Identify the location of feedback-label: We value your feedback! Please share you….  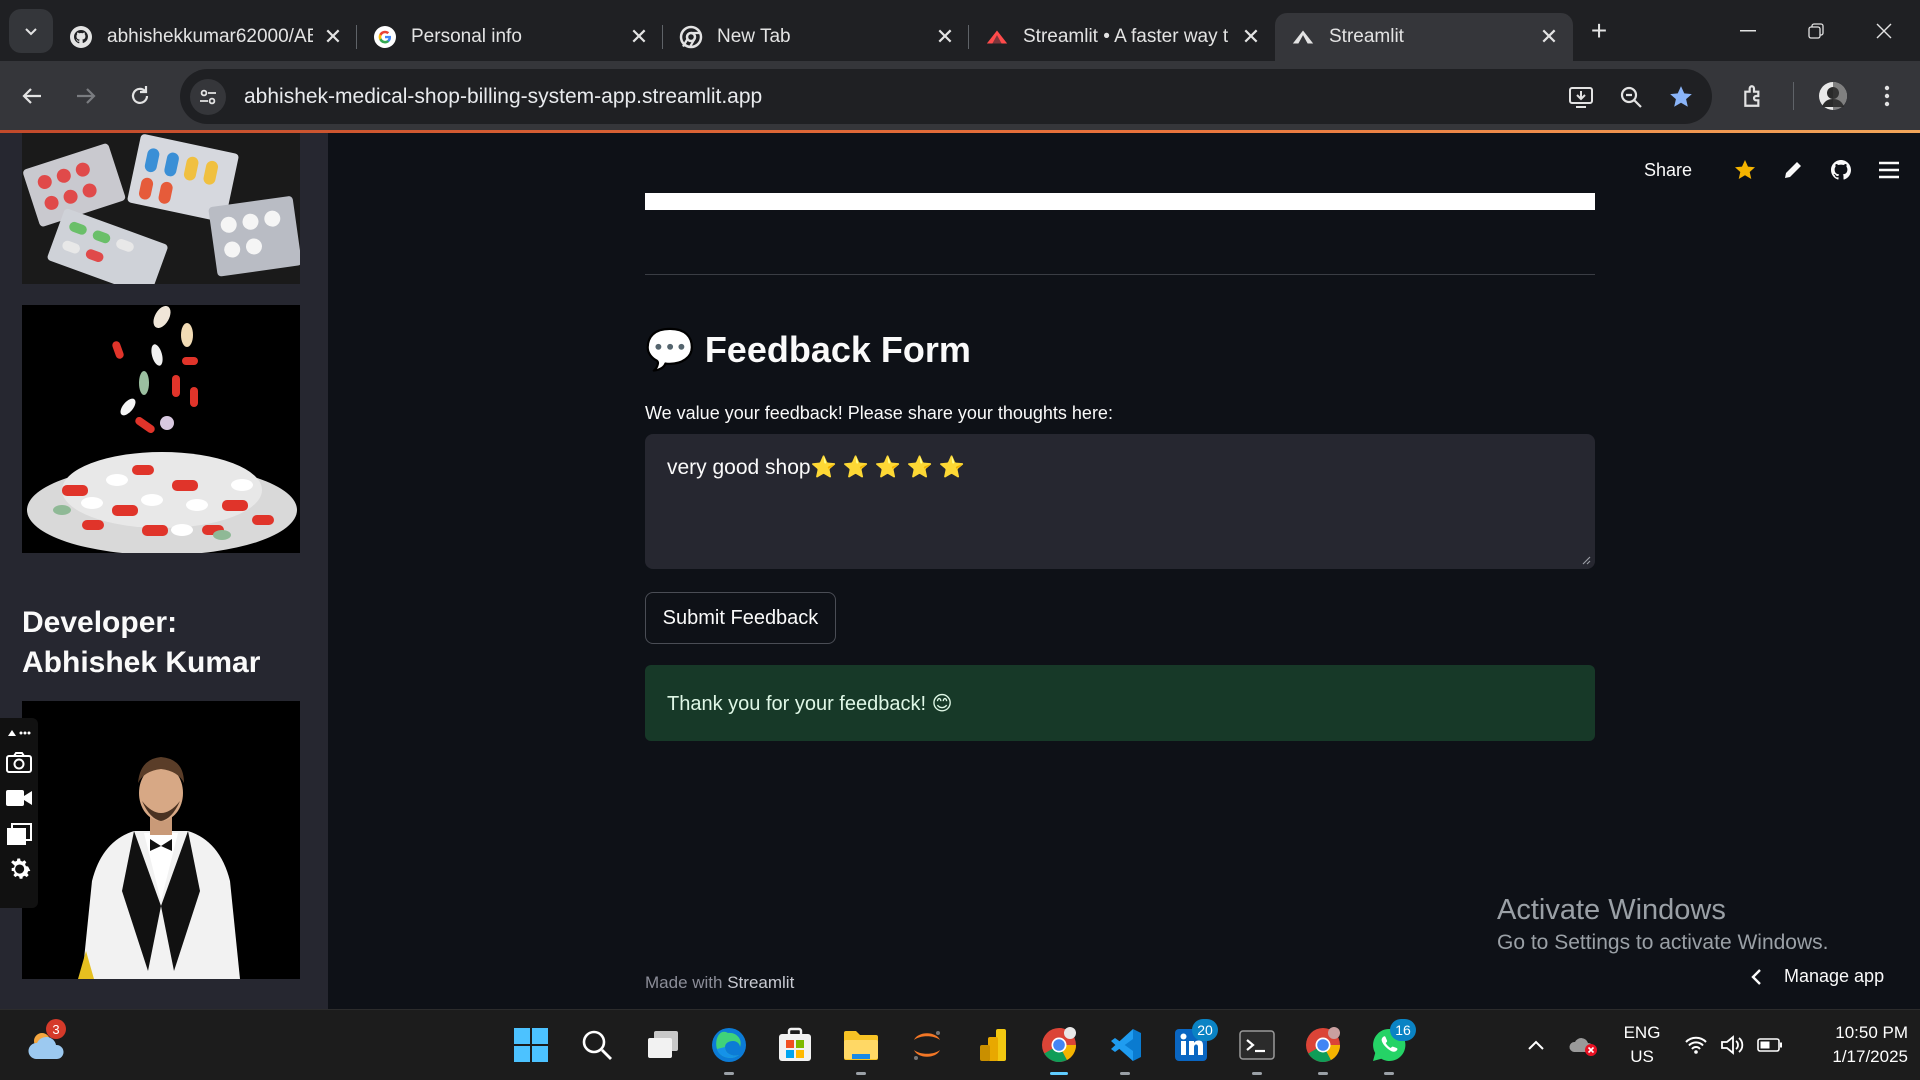
(879, 413).